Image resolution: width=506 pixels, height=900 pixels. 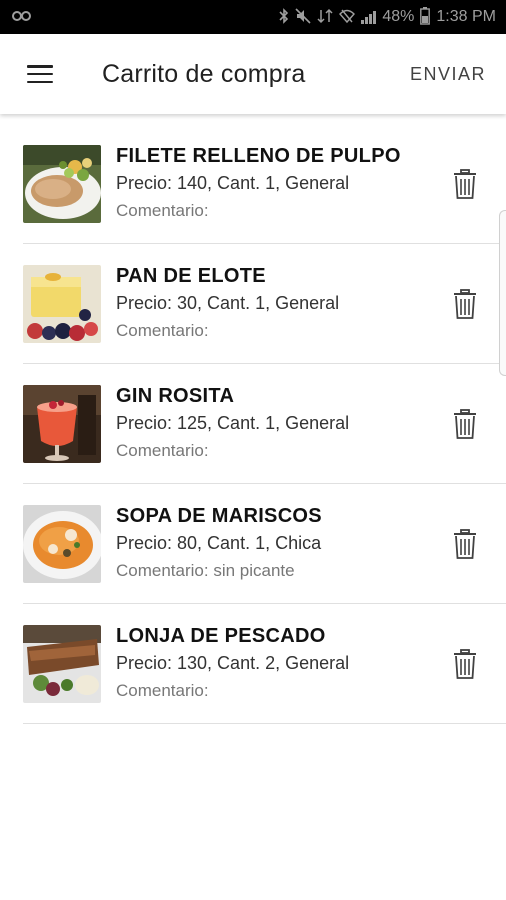 I want to click on carrier-icon, so click(x=22, y=17).